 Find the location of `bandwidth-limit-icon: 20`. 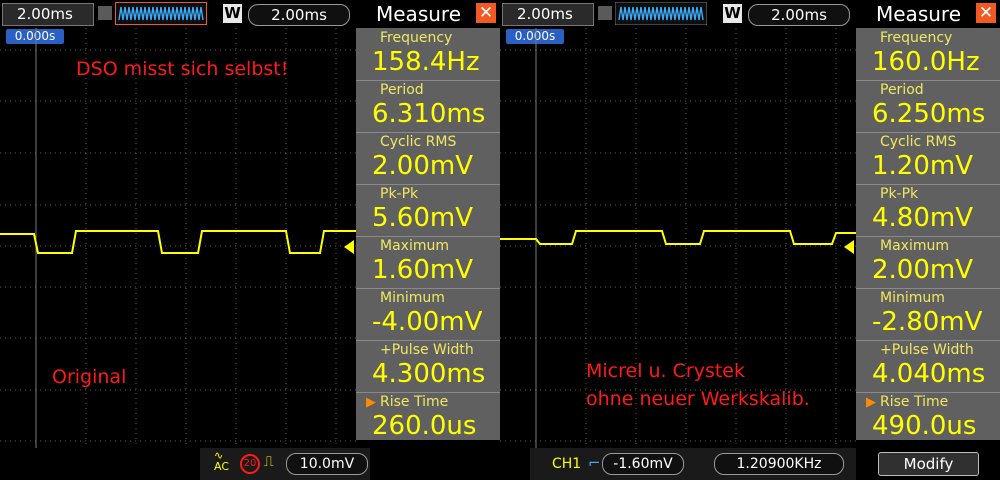

bandwidth-limit-icon: 20 is located at coordinates (250, 464).